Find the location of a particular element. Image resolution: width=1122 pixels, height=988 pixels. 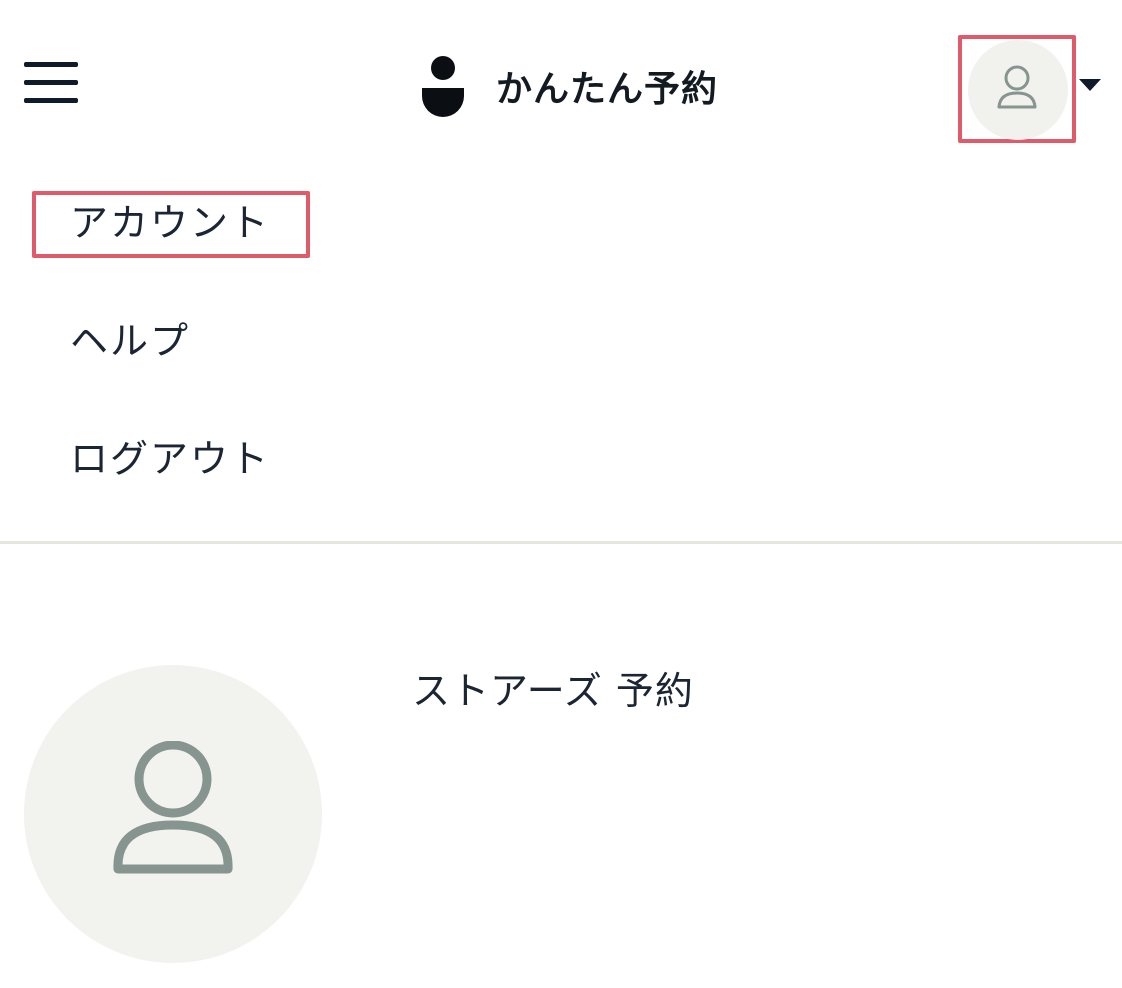

account-menu-button is located at coordinates (1017, 89).